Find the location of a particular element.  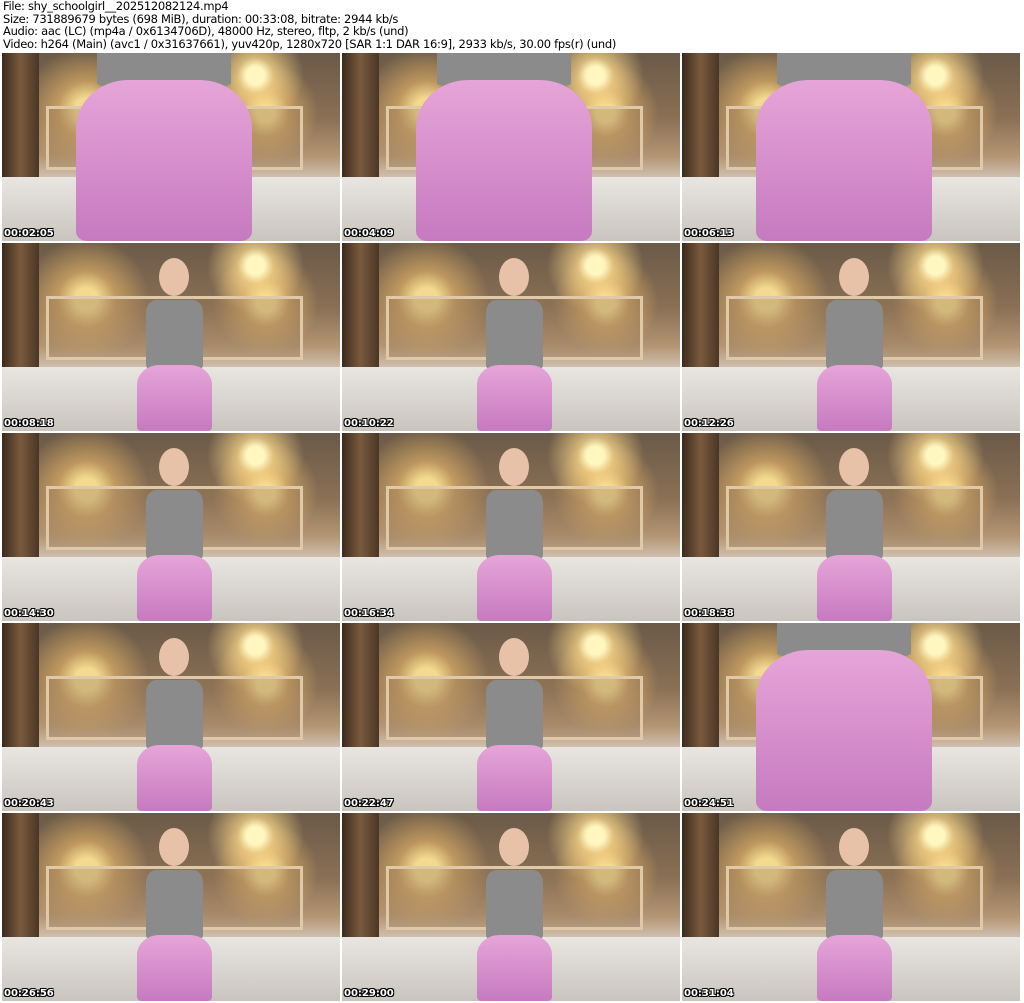

timestamp: 00:12:26 is located at coordinates (709, 423).